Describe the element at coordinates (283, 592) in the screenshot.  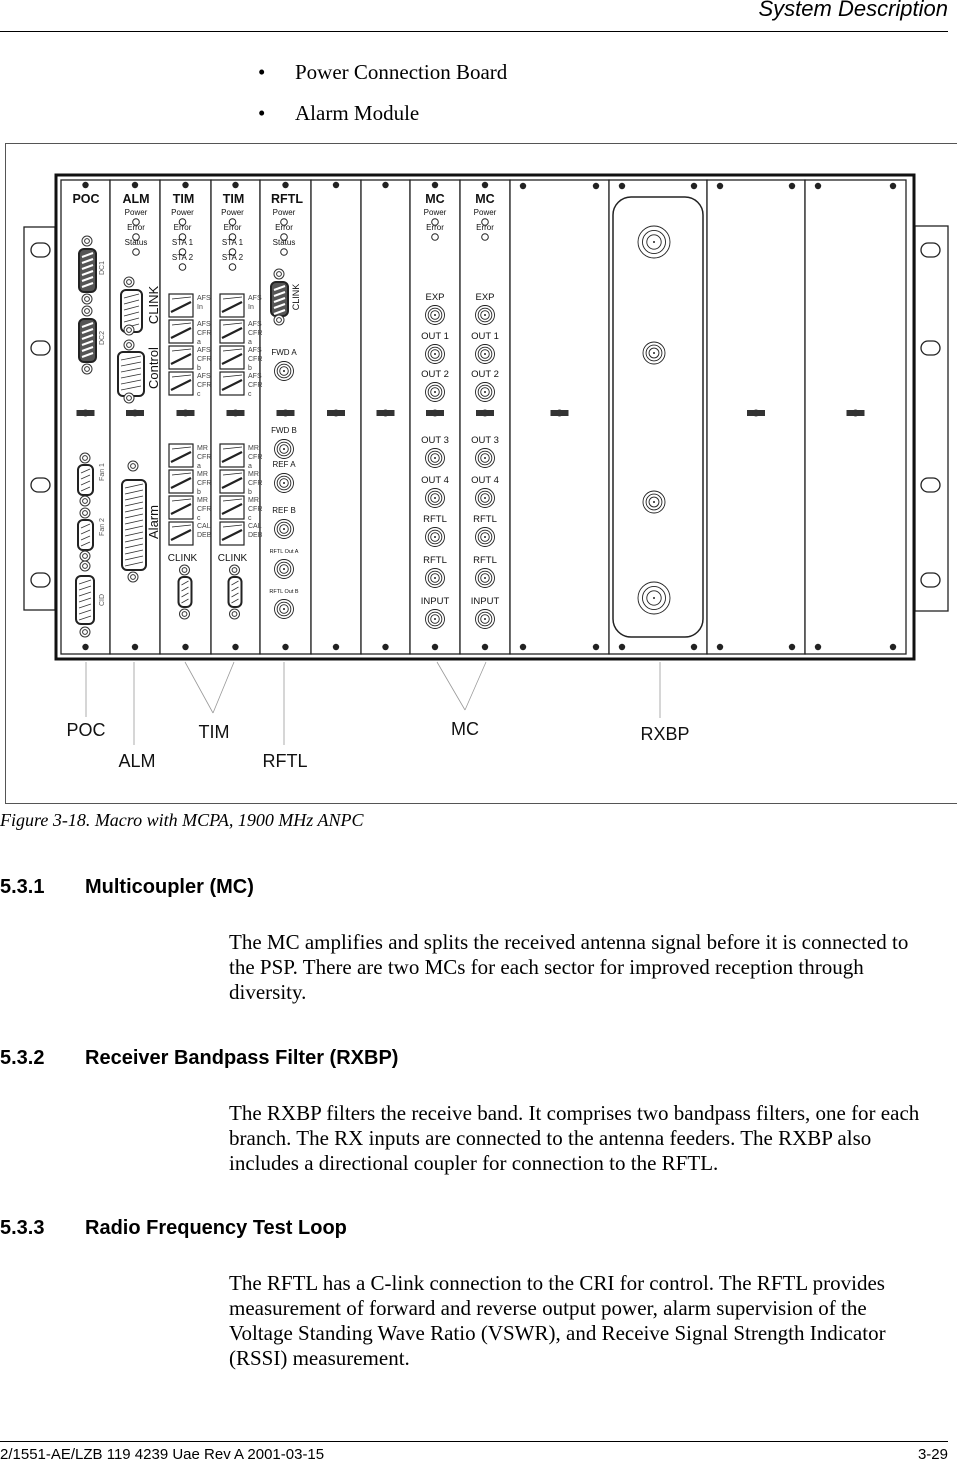
I see `rftl-port-label: RFTL Out B` at that location.